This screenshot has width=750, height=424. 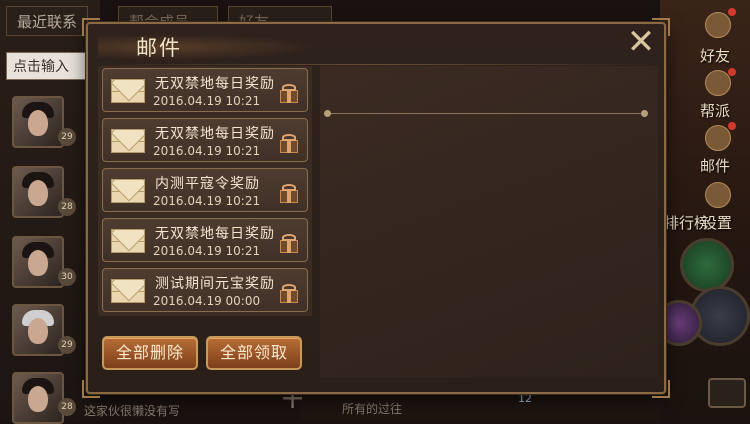 What do you see at coordinates (207, 301) in the screenshot?
I see `mail-date: 2016.04.19 00:00` at bounding box center [207, 301].